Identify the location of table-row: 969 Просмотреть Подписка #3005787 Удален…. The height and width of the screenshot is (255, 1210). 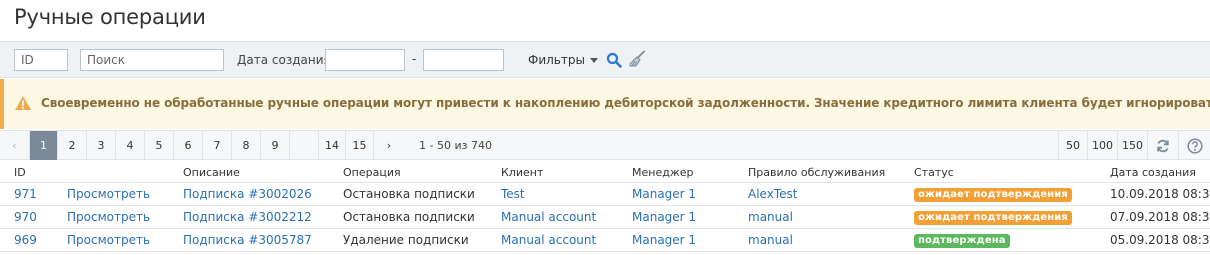
(605, 240).